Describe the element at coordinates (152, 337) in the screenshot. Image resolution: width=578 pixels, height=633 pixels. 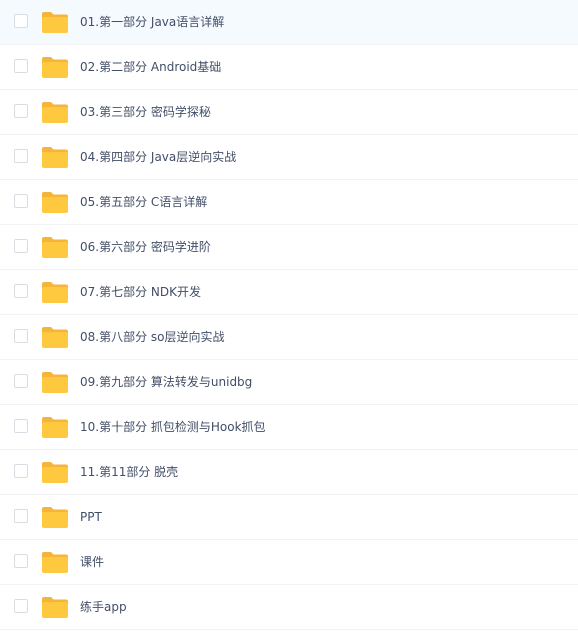
I see `file-name: 08.第八部分 so层逆向实战` at that location.